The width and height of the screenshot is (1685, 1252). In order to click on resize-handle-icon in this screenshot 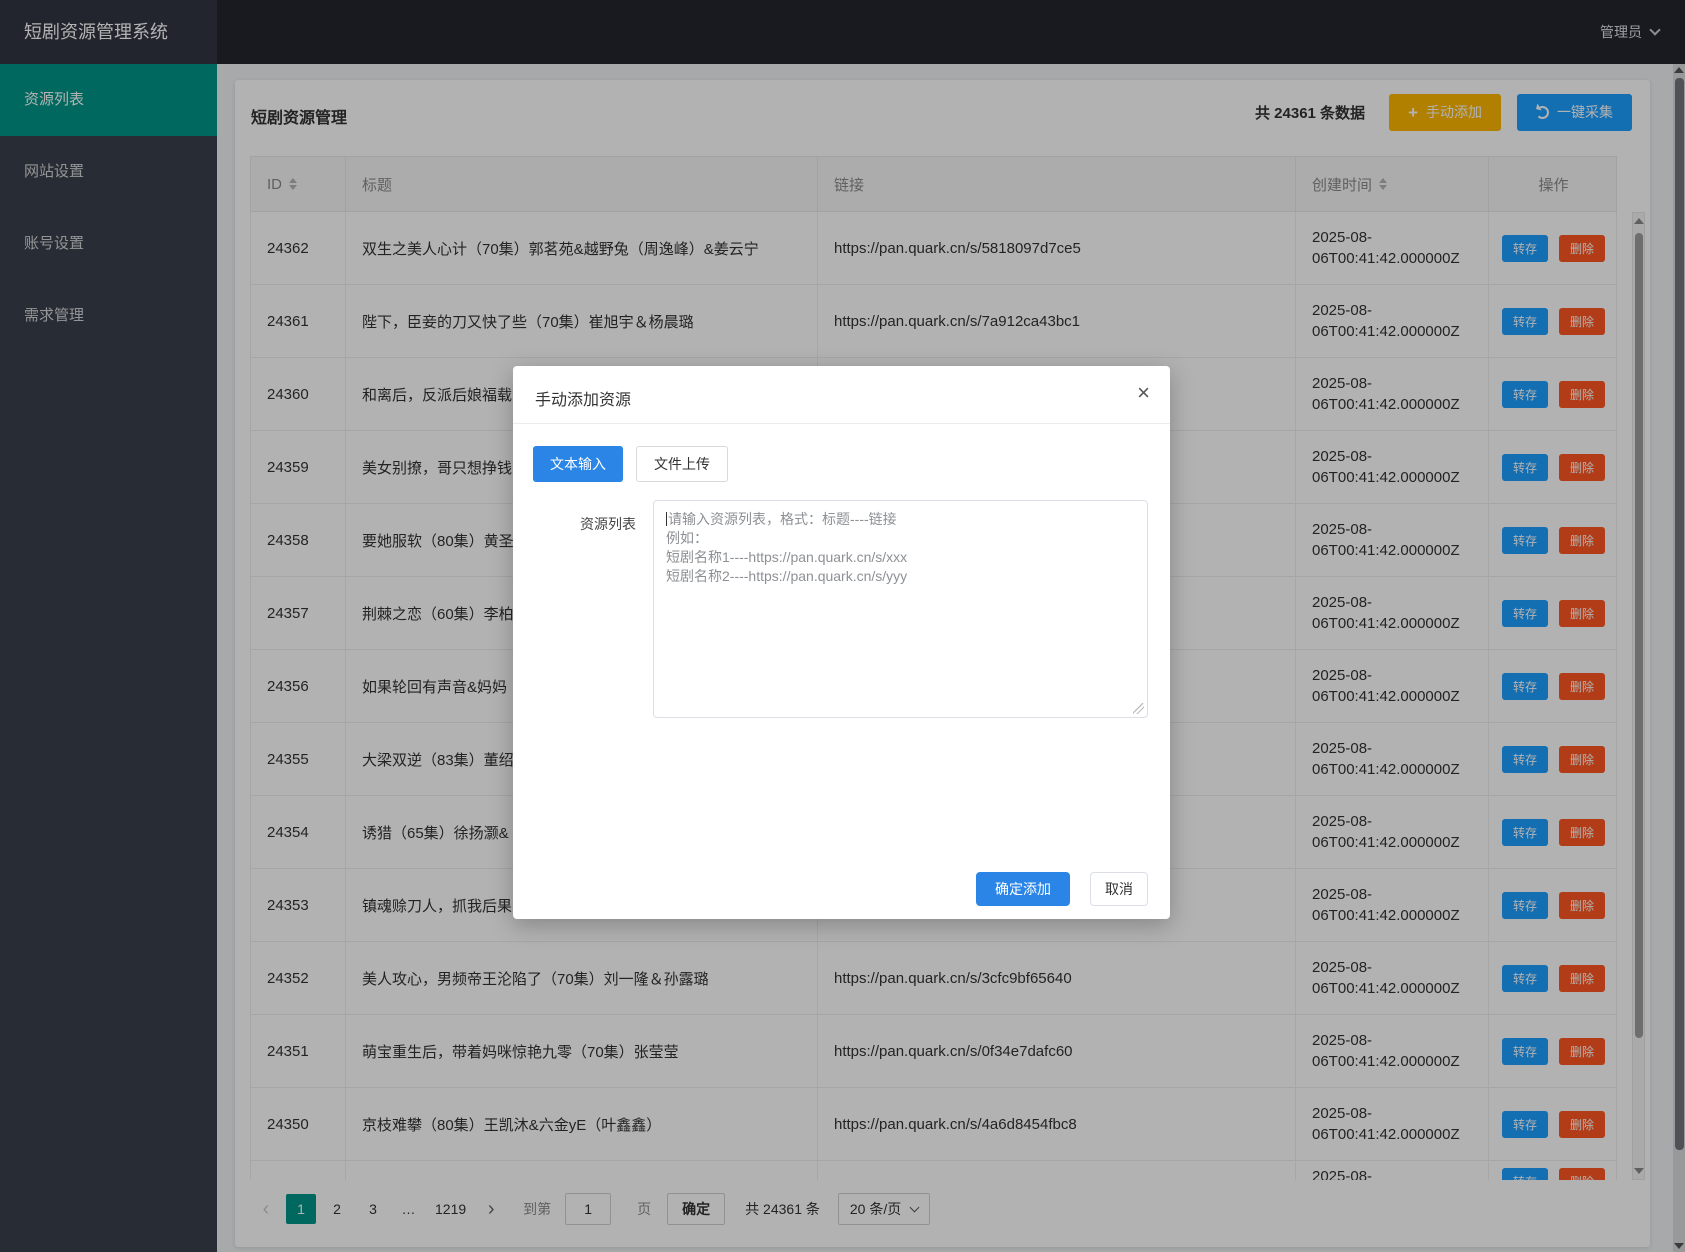, I will do `click(1138, 708)`.